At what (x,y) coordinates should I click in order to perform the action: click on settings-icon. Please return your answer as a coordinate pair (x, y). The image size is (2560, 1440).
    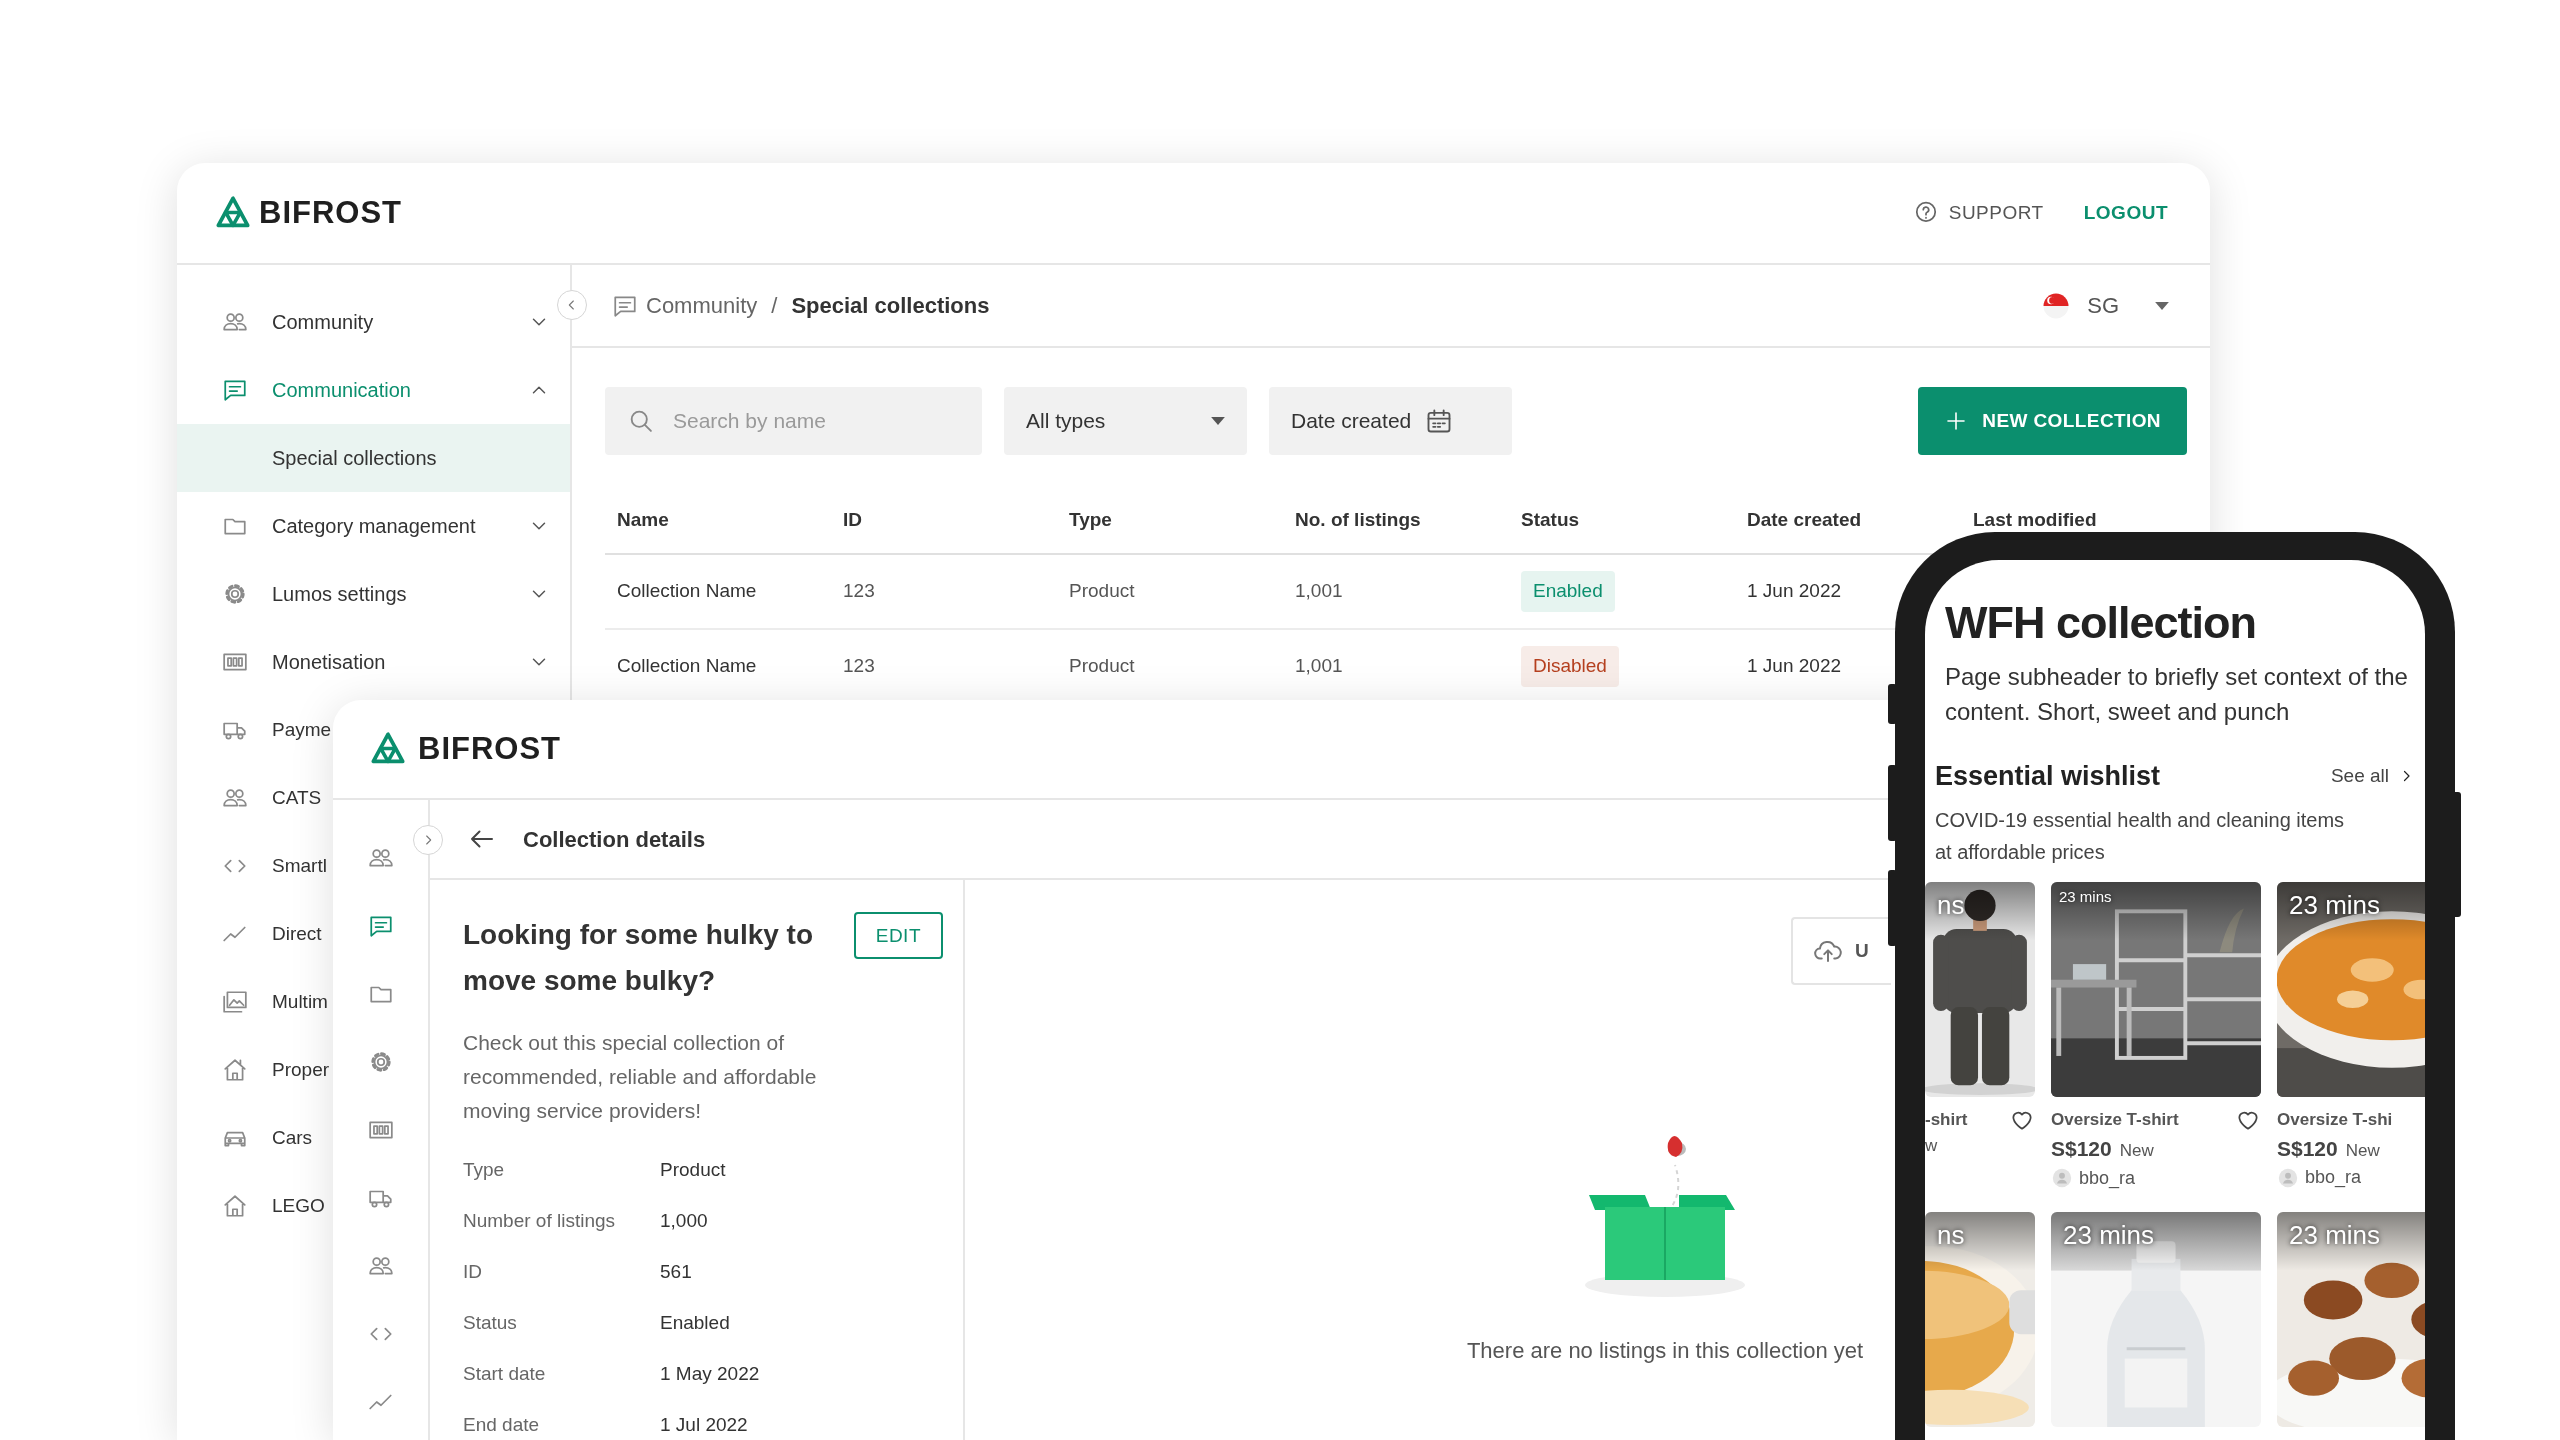
    Looking at the image, I should click on (235, 594).